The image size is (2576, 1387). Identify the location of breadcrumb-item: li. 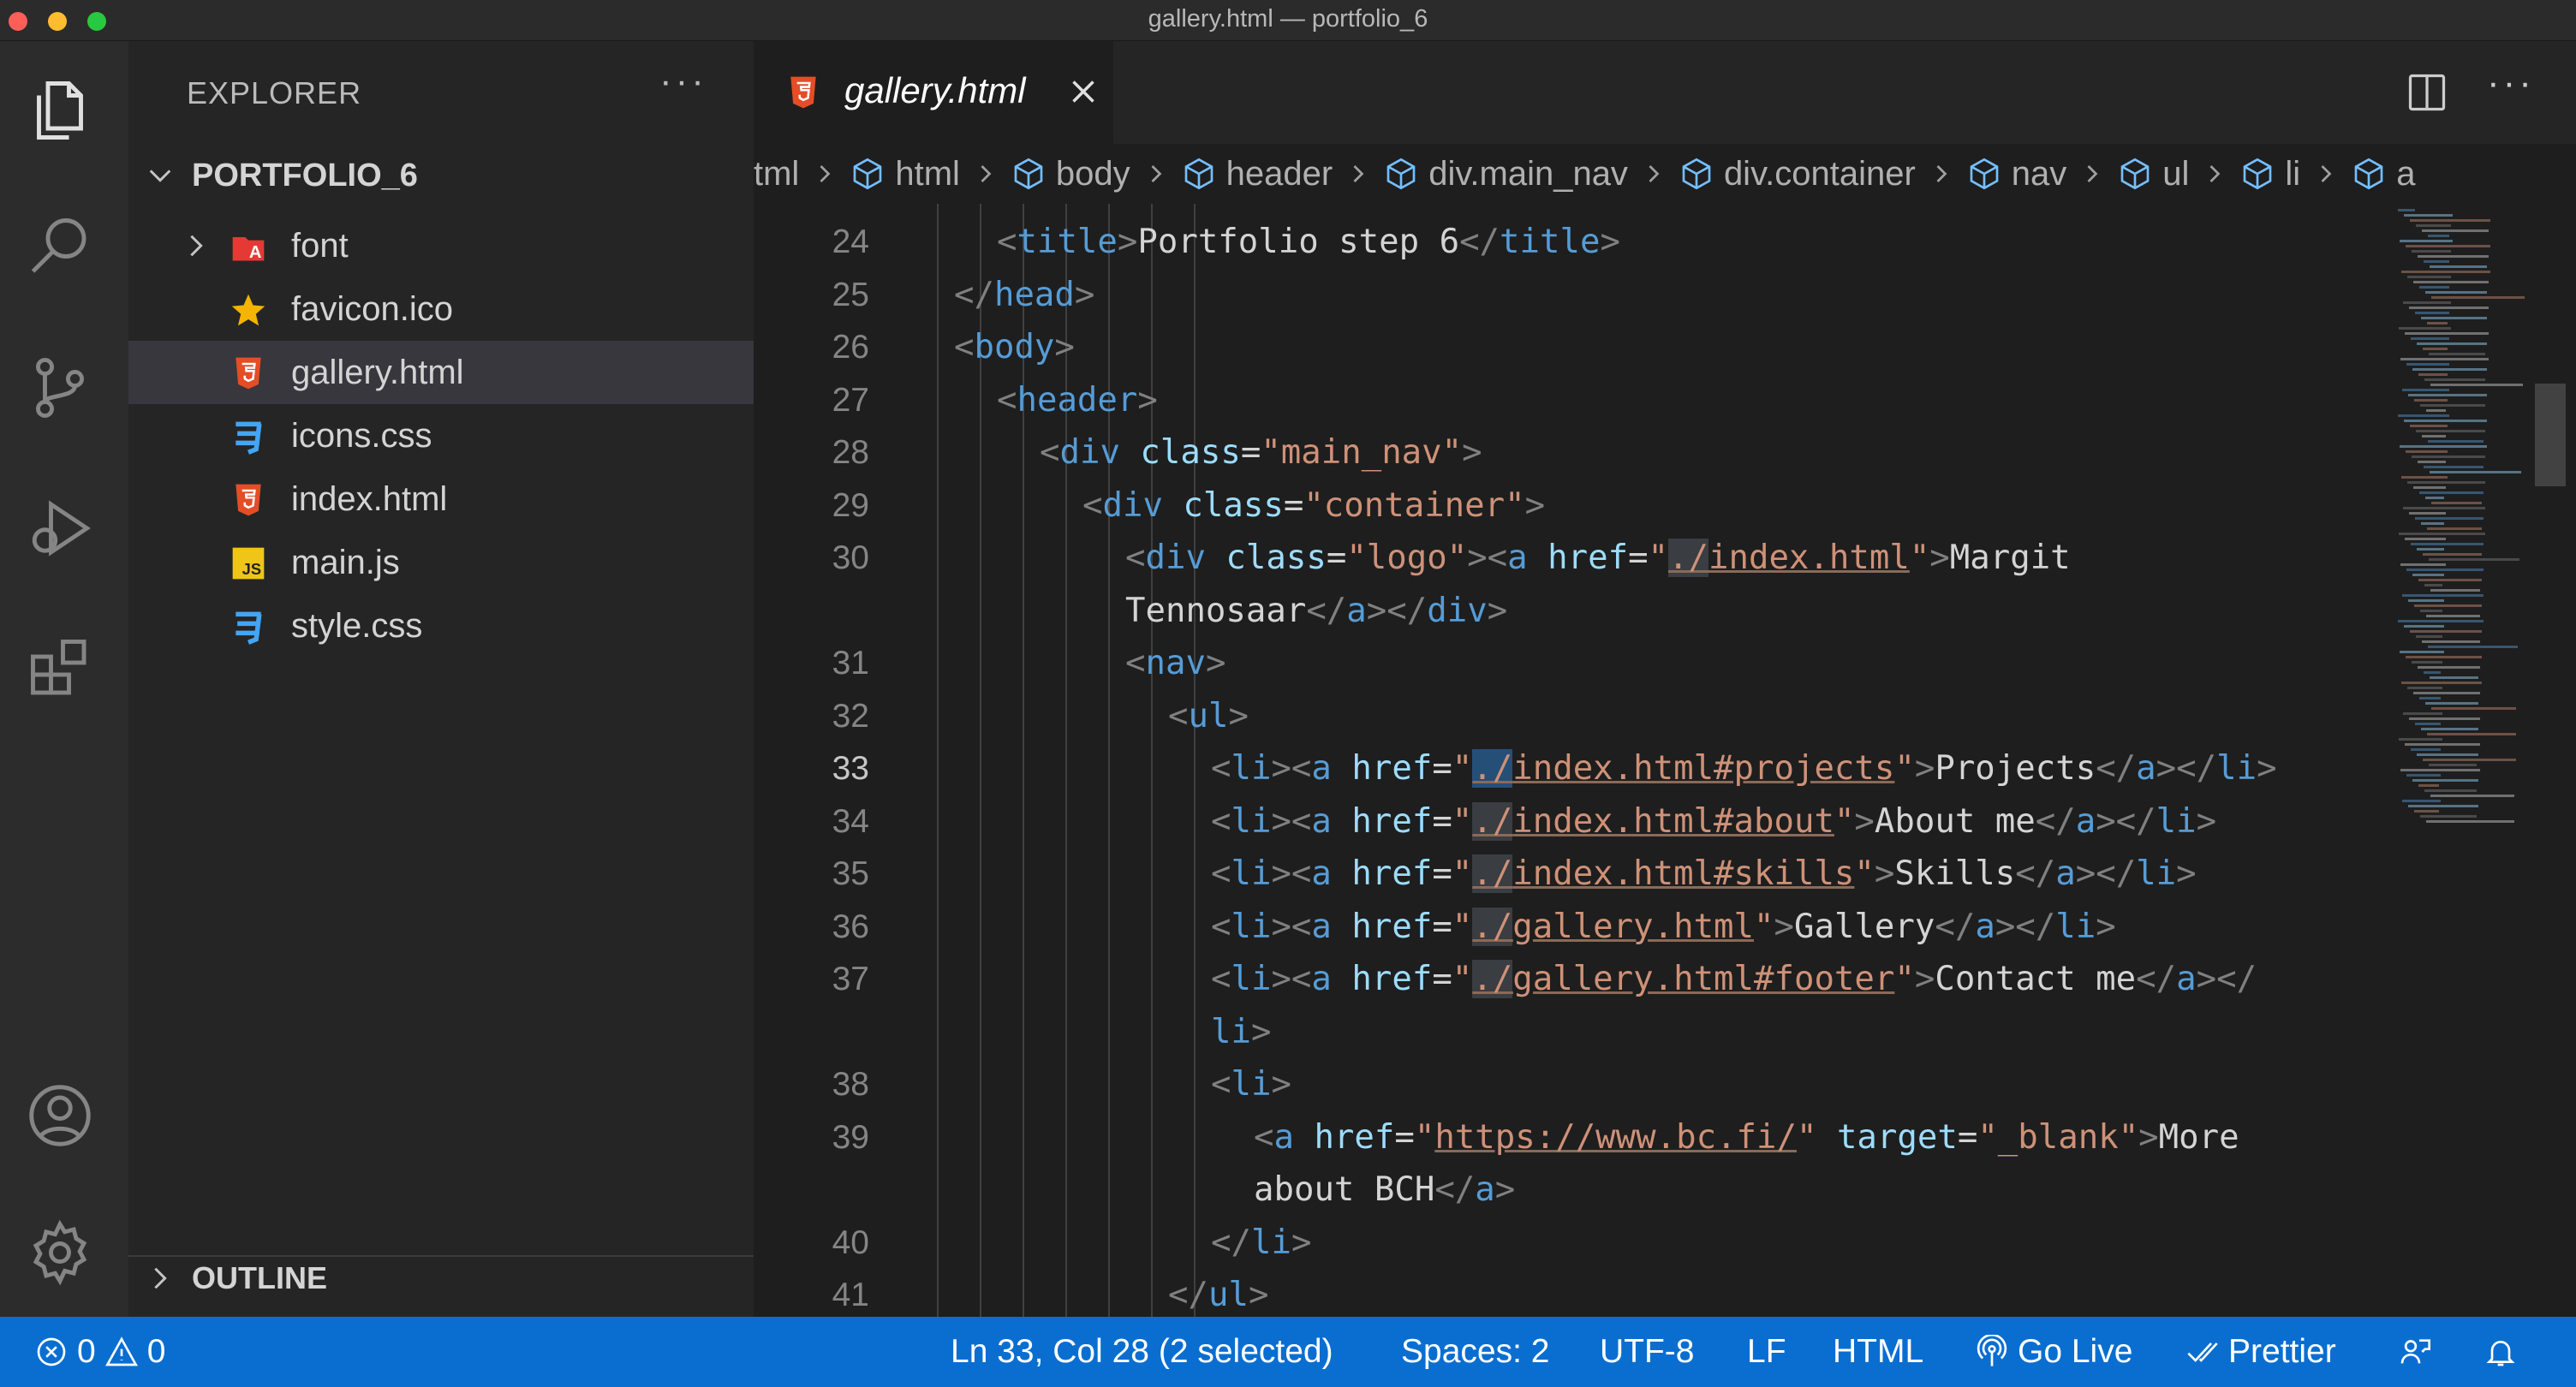
(2270, 174).